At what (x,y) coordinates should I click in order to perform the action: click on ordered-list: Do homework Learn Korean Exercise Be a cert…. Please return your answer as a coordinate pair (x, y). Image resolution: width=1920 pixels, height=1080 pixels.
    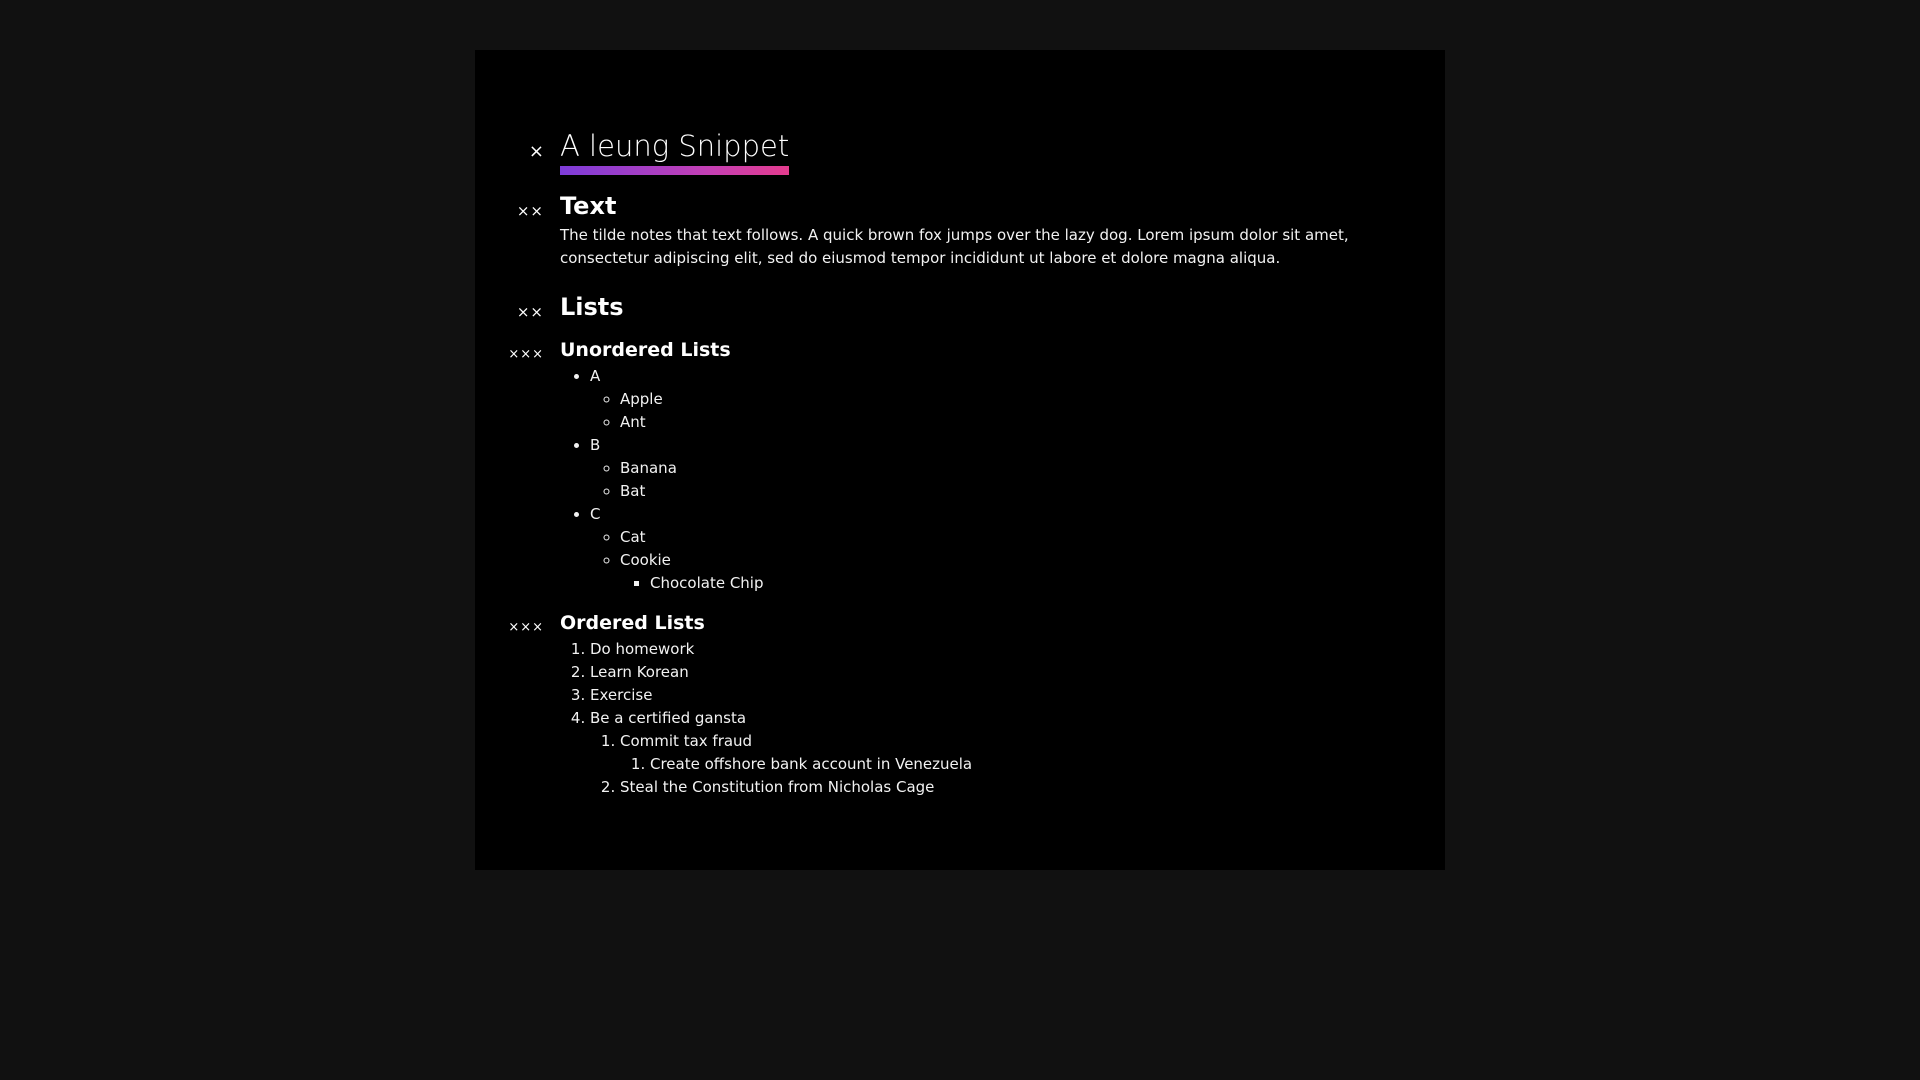
    Looking at the image, I should click on (960, 718).